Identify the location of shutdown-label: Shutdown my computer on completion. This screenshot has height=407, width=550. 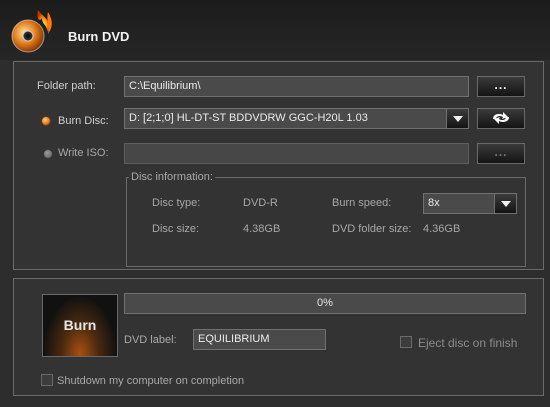
(151, 381).